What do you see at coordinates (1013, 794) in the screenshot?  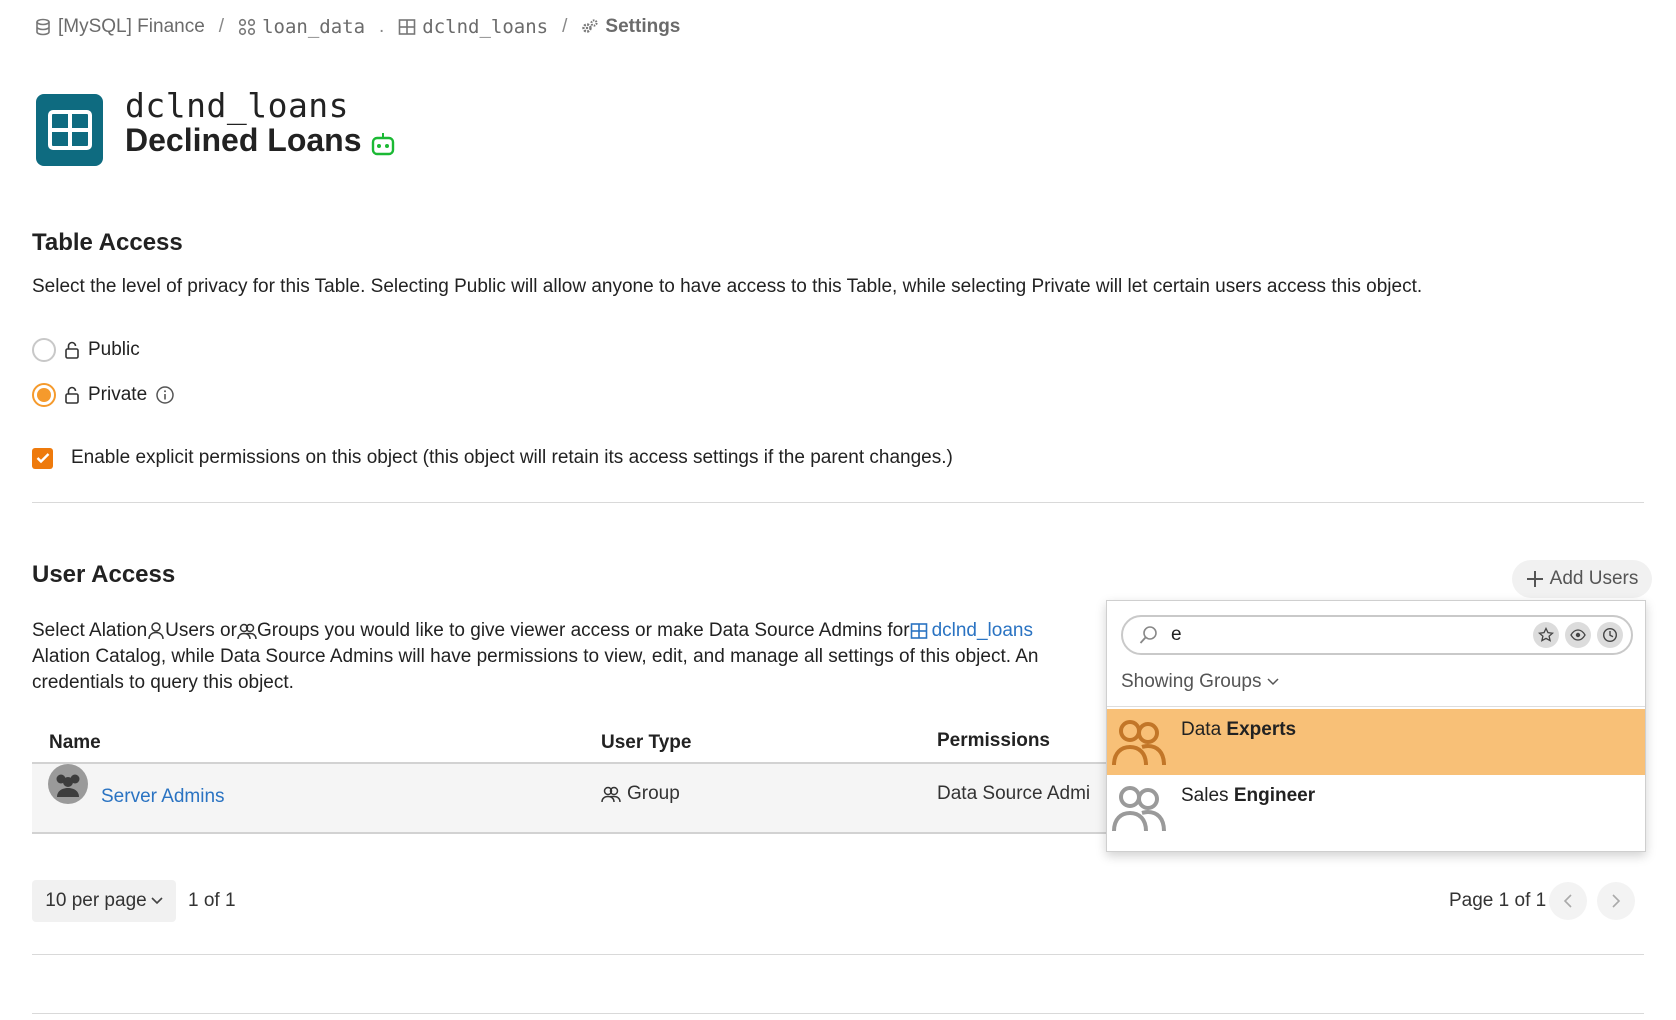 I see `row-permissions: Data Source Admi` at bounding box center [1013, 794].